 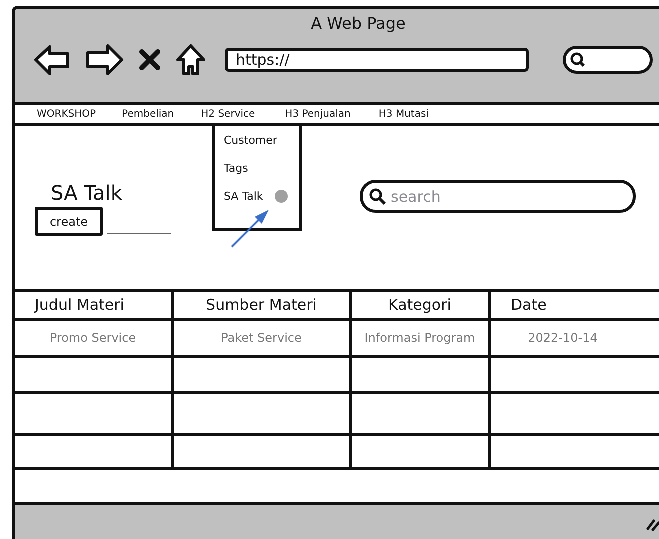 What do you see at coordinates (575, 306) in the screenshot?
I see `column-header: Date` at bounding box center [575, 306].